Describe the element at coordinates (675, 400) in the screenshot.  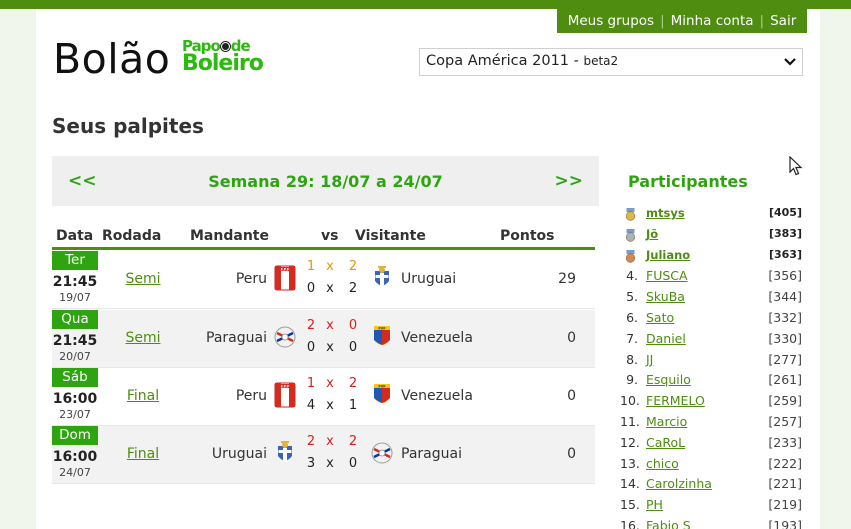
I see `participant-name: FERMELO` at that location.